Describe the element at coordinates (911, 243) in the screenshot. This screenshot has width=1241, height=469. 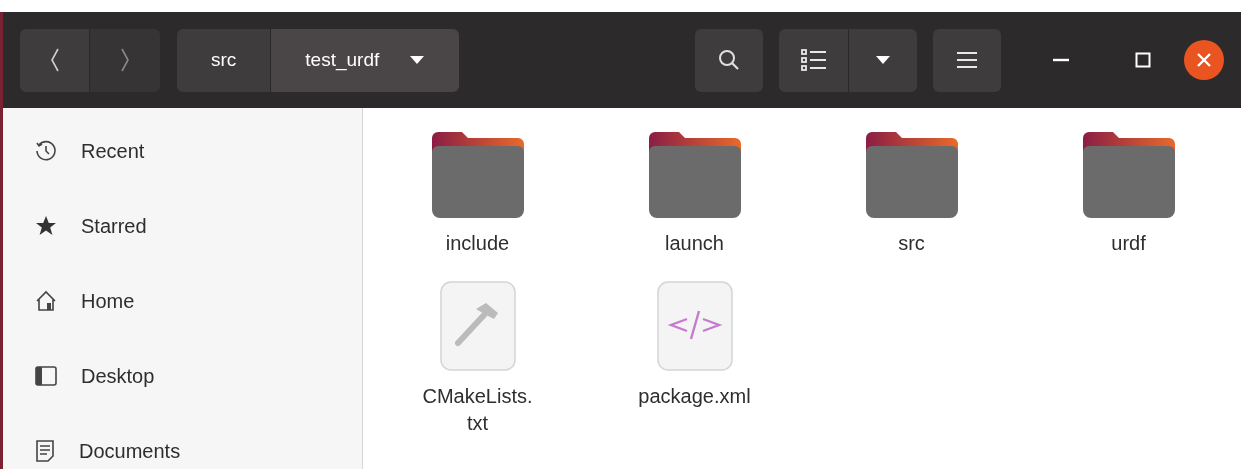
I see `file-name: src` at that location.